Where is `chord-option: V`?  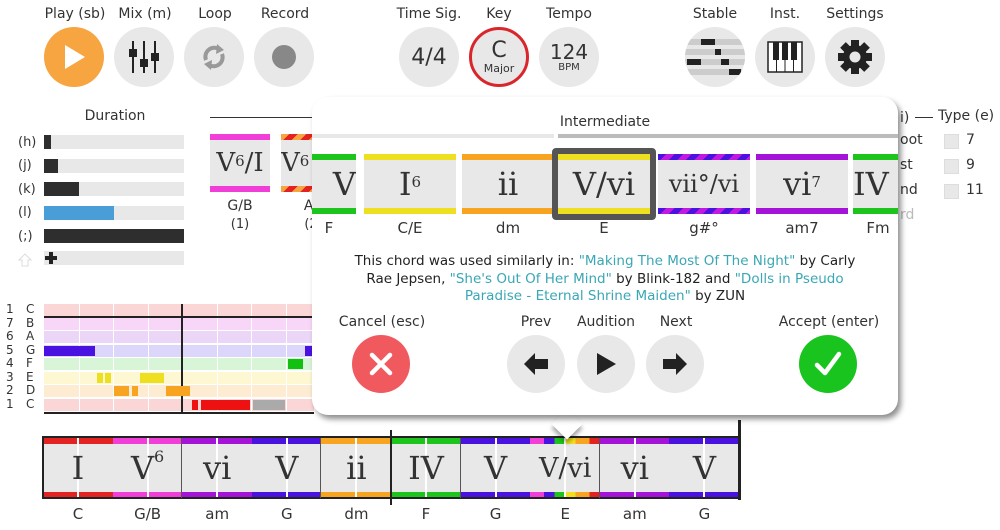 chord-option: V is located at coordinates (334, 184).